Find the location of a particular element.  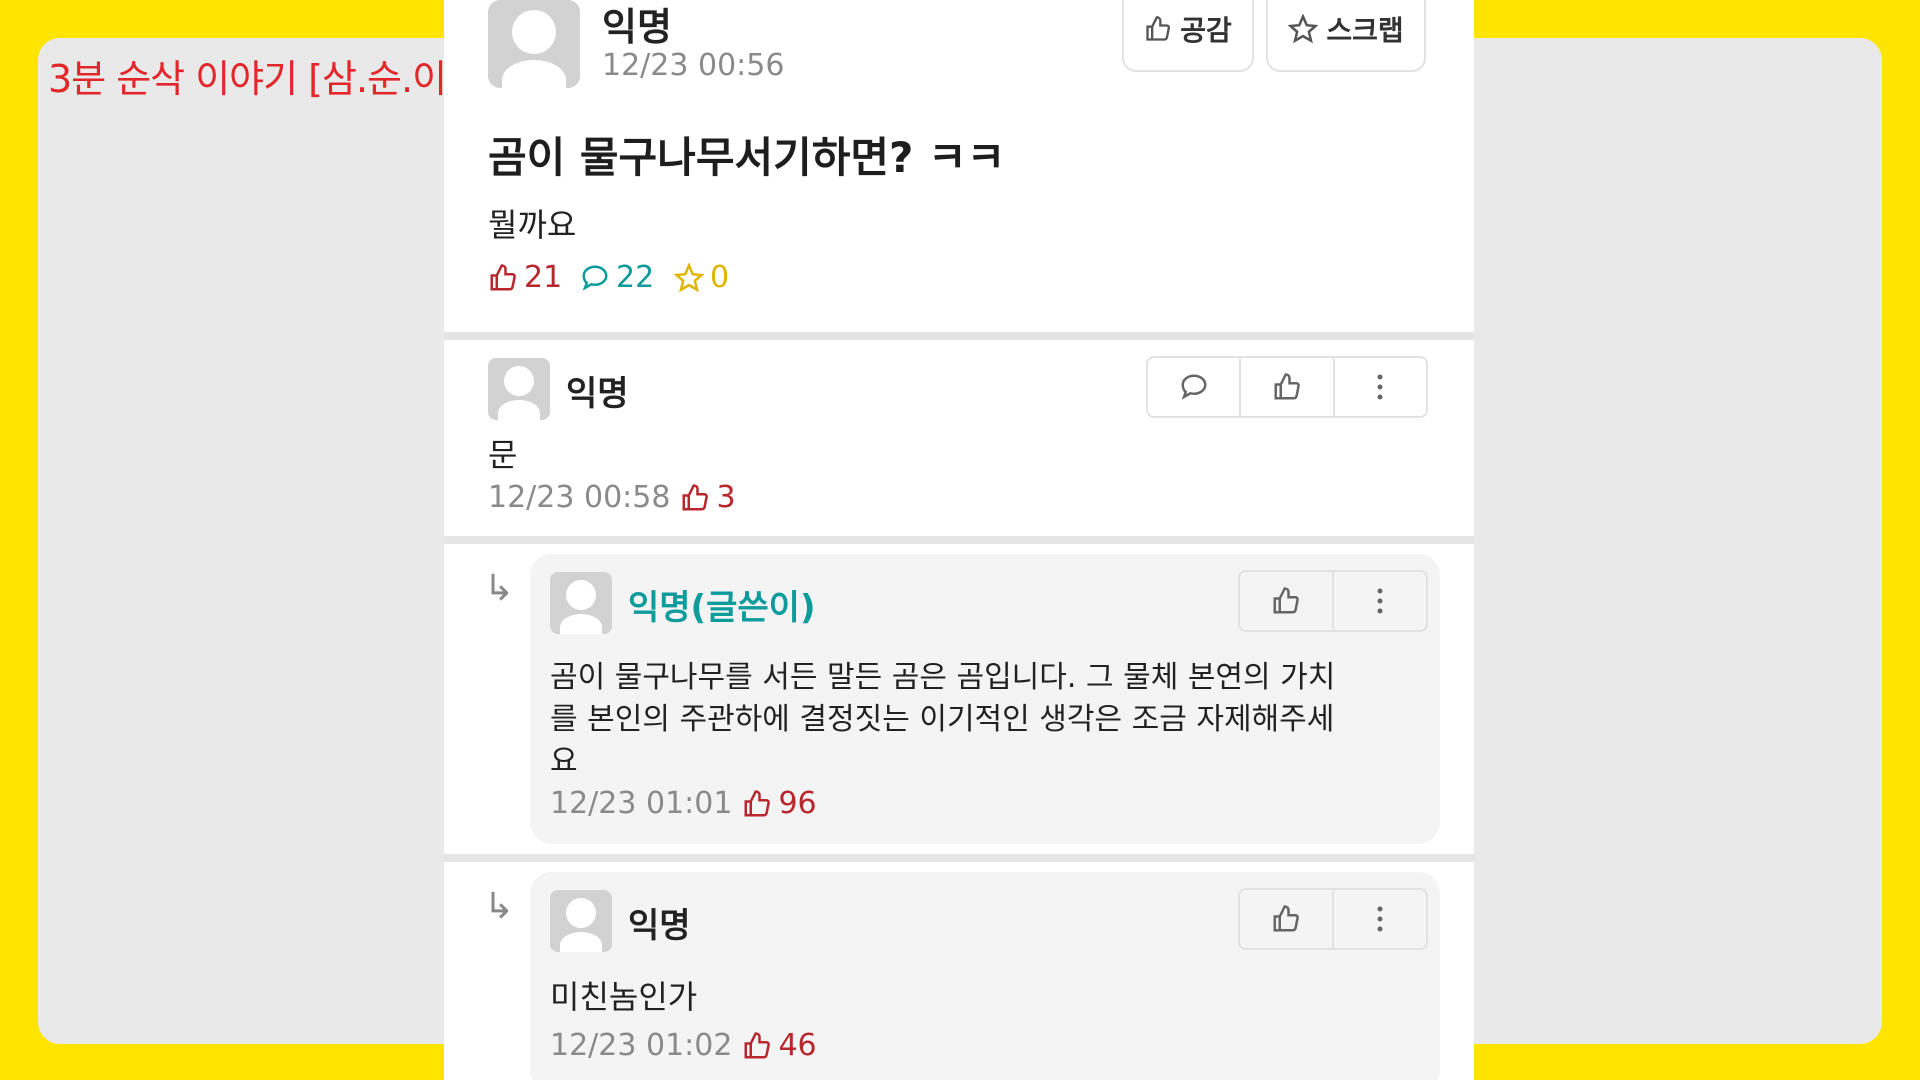

comment-like-count: 3 is located at coordinates (708, 497).